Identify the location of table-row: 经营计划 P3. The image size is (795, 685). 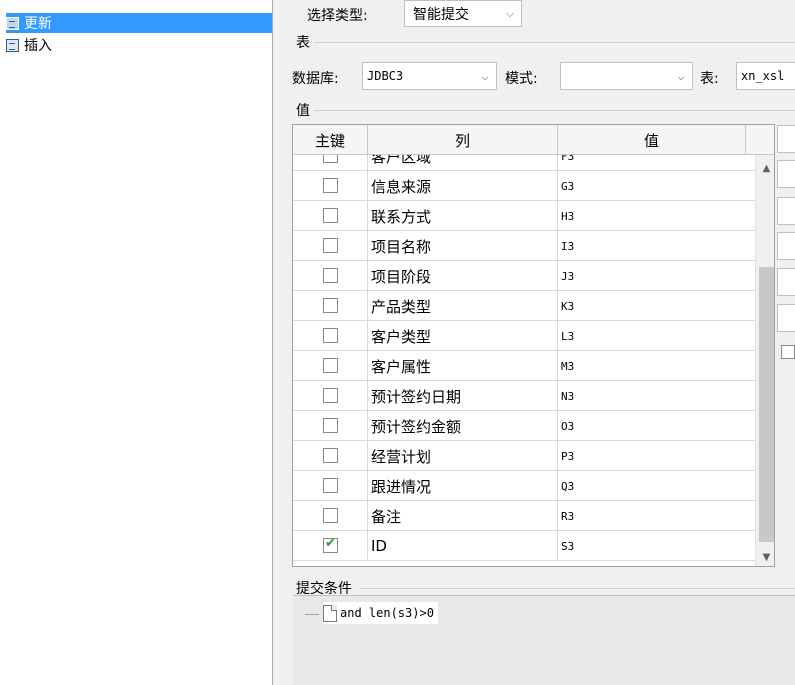
(524, 456).